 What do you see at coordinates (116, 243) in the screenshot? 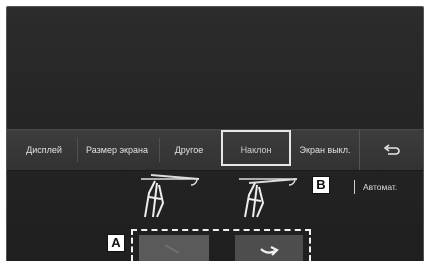
I see `callout-a: A` at bounding box center [116, 243].